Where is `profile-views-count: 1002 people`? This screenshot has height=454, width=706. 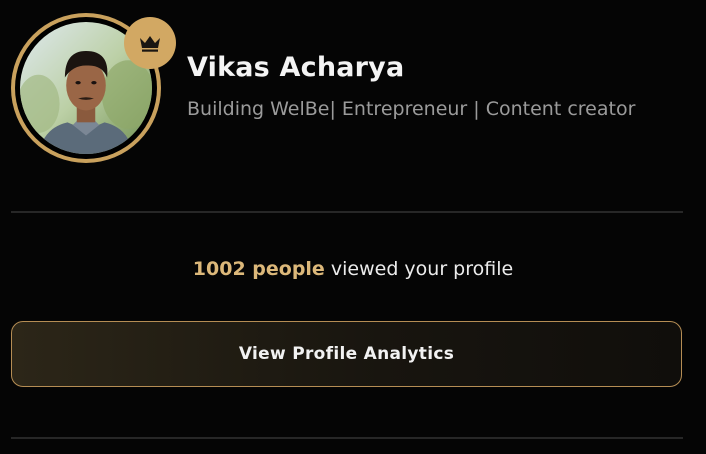
profile-views-count: 1002 people is located at coordinates (258, 269).